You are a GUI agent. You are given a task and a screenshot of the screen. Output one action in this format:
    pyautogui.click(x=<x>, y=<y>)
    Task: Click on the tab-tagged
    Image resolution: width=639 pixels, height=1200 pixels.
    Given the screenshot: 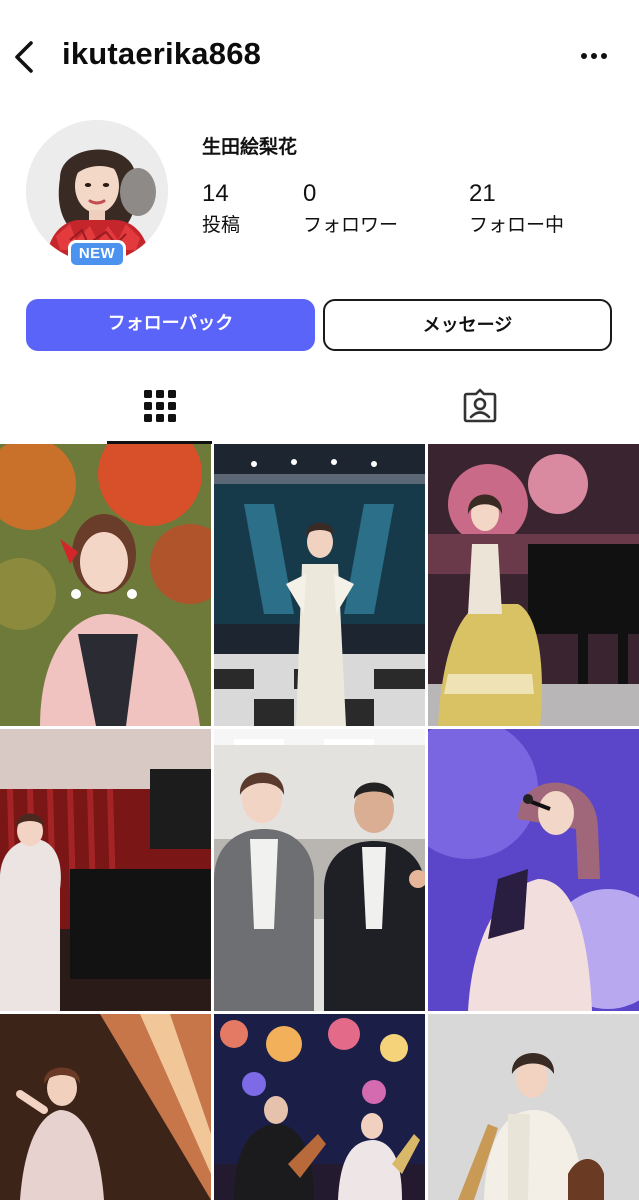 What is the action you would take?
    pyautogui.click(x=479, y=411)
    